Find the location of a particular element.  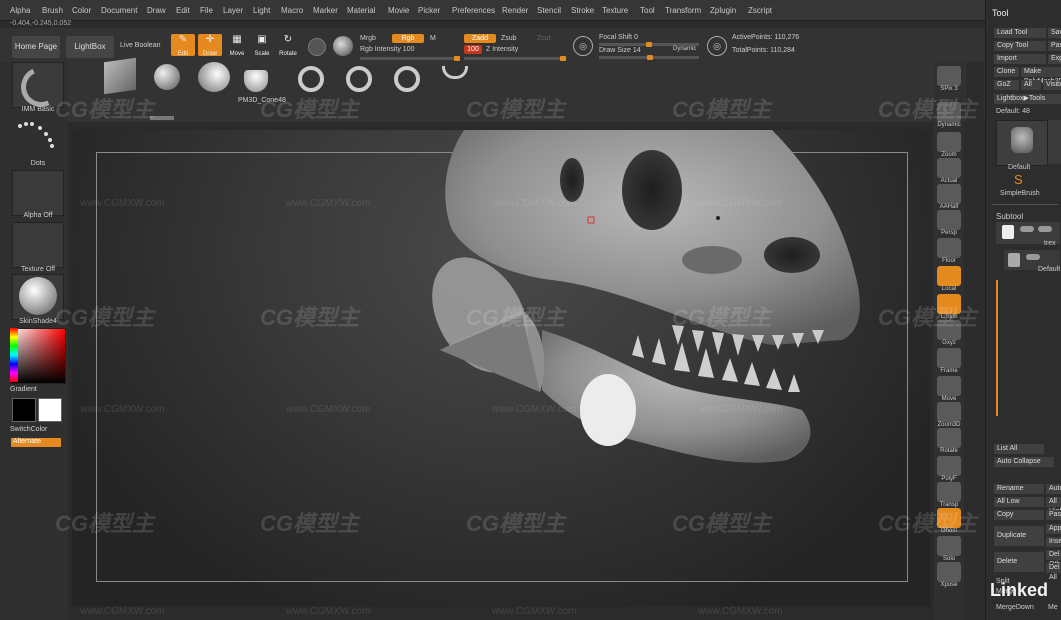

mrgb-button: Mrgb is located at coordinates (368, 38).